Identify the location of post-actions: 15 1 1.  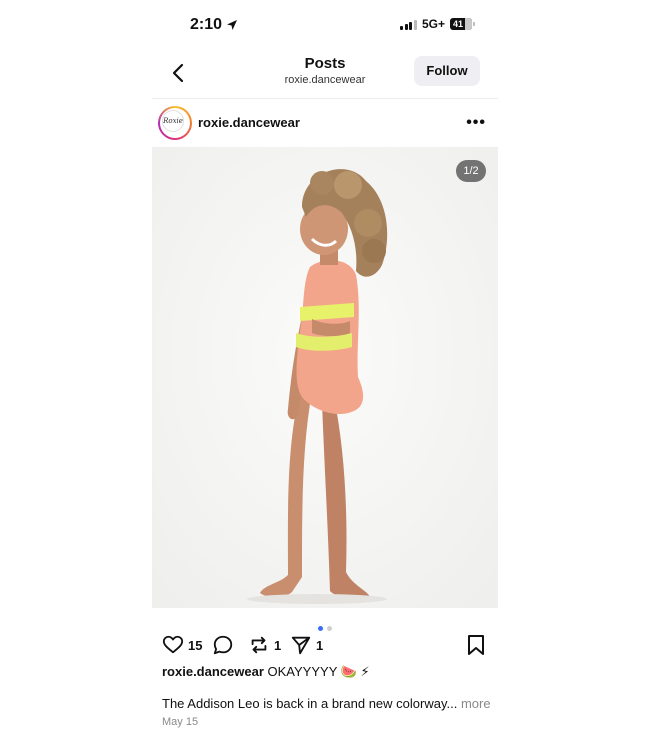
(325, 645).